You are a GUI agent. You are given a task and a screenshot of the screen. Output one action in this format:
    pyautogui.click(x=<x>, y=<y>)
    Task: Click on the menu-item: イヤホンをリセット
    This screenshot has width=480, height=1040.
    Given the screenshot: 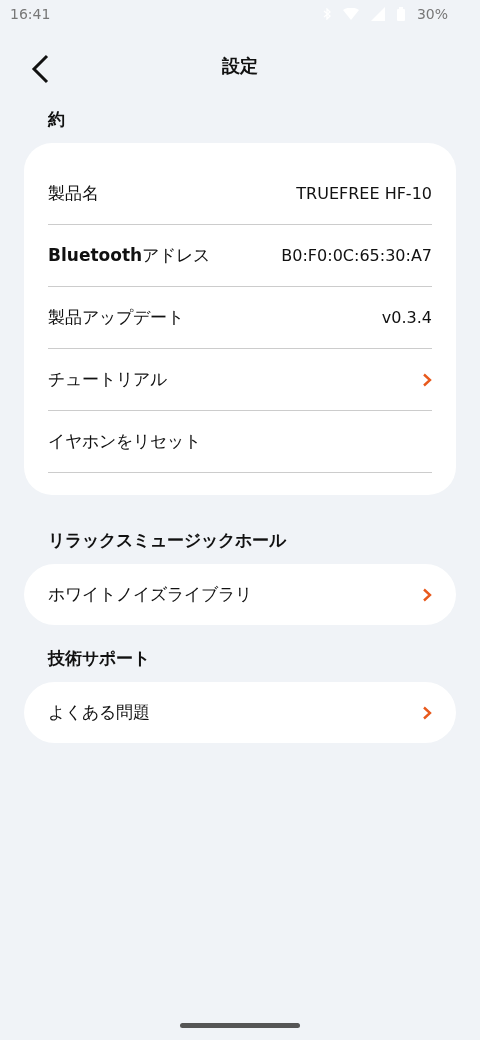 What is the action you would take?
    pyautogui.click(x=240, y=442)
    